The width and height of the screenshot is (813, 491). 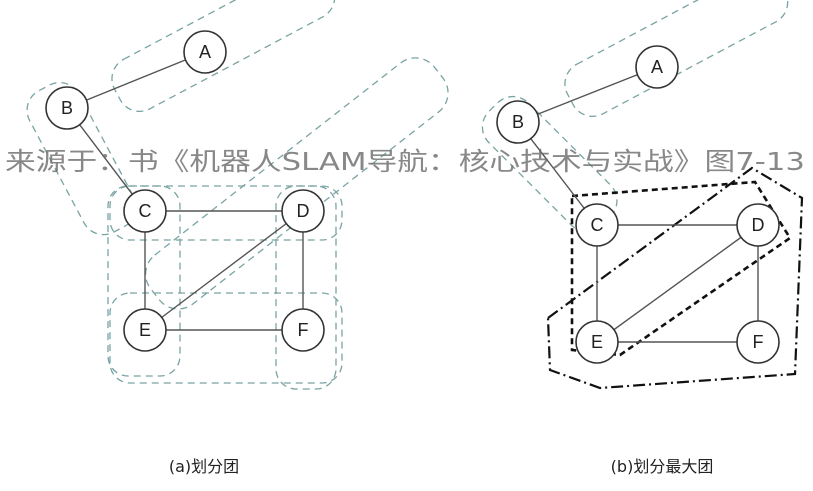 What do you see at coordinates (662, 466) in the screenshot?
I see `panel-b-caption: (b)划分最大团` at bounding box center [662, 466].